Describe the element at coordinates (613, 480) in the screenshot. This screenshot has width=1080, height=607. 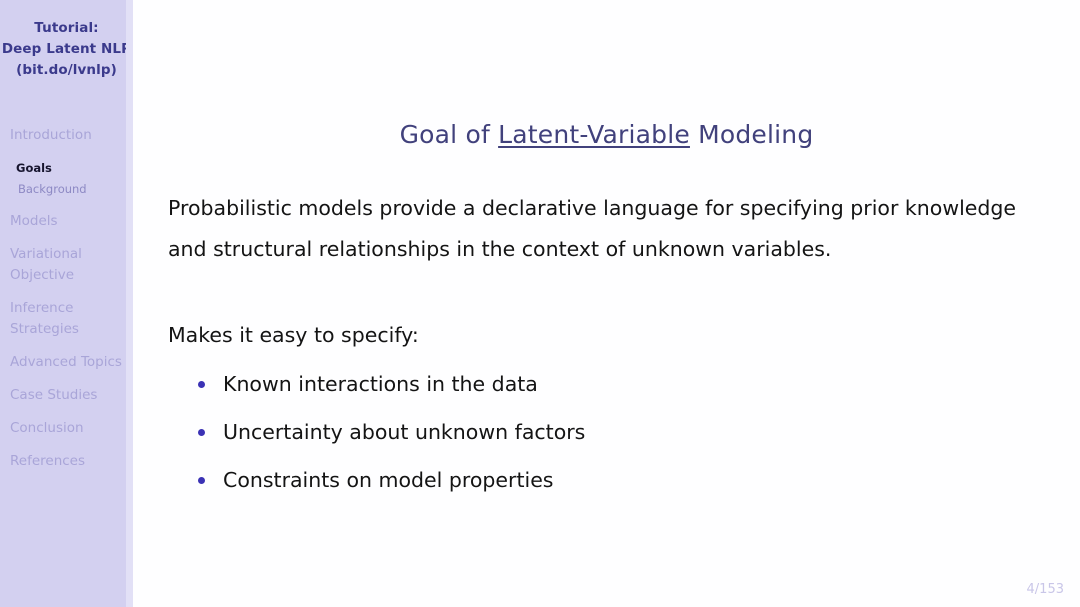
I see `list-item: Constraints on model properties` at that location.